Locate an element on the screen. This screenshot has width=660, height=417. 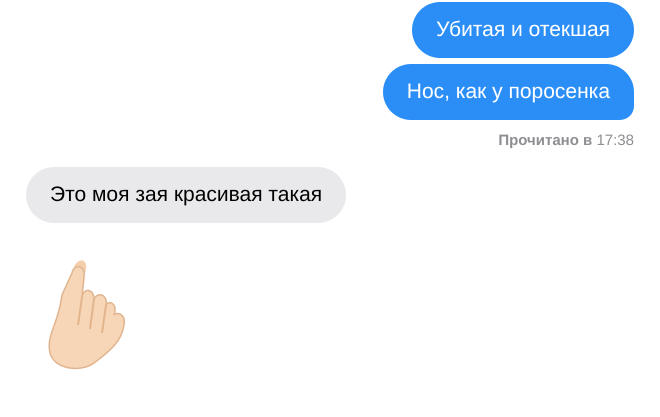
message-bubble: Это моя зая красивая такая is located at coordinates (186, 194).